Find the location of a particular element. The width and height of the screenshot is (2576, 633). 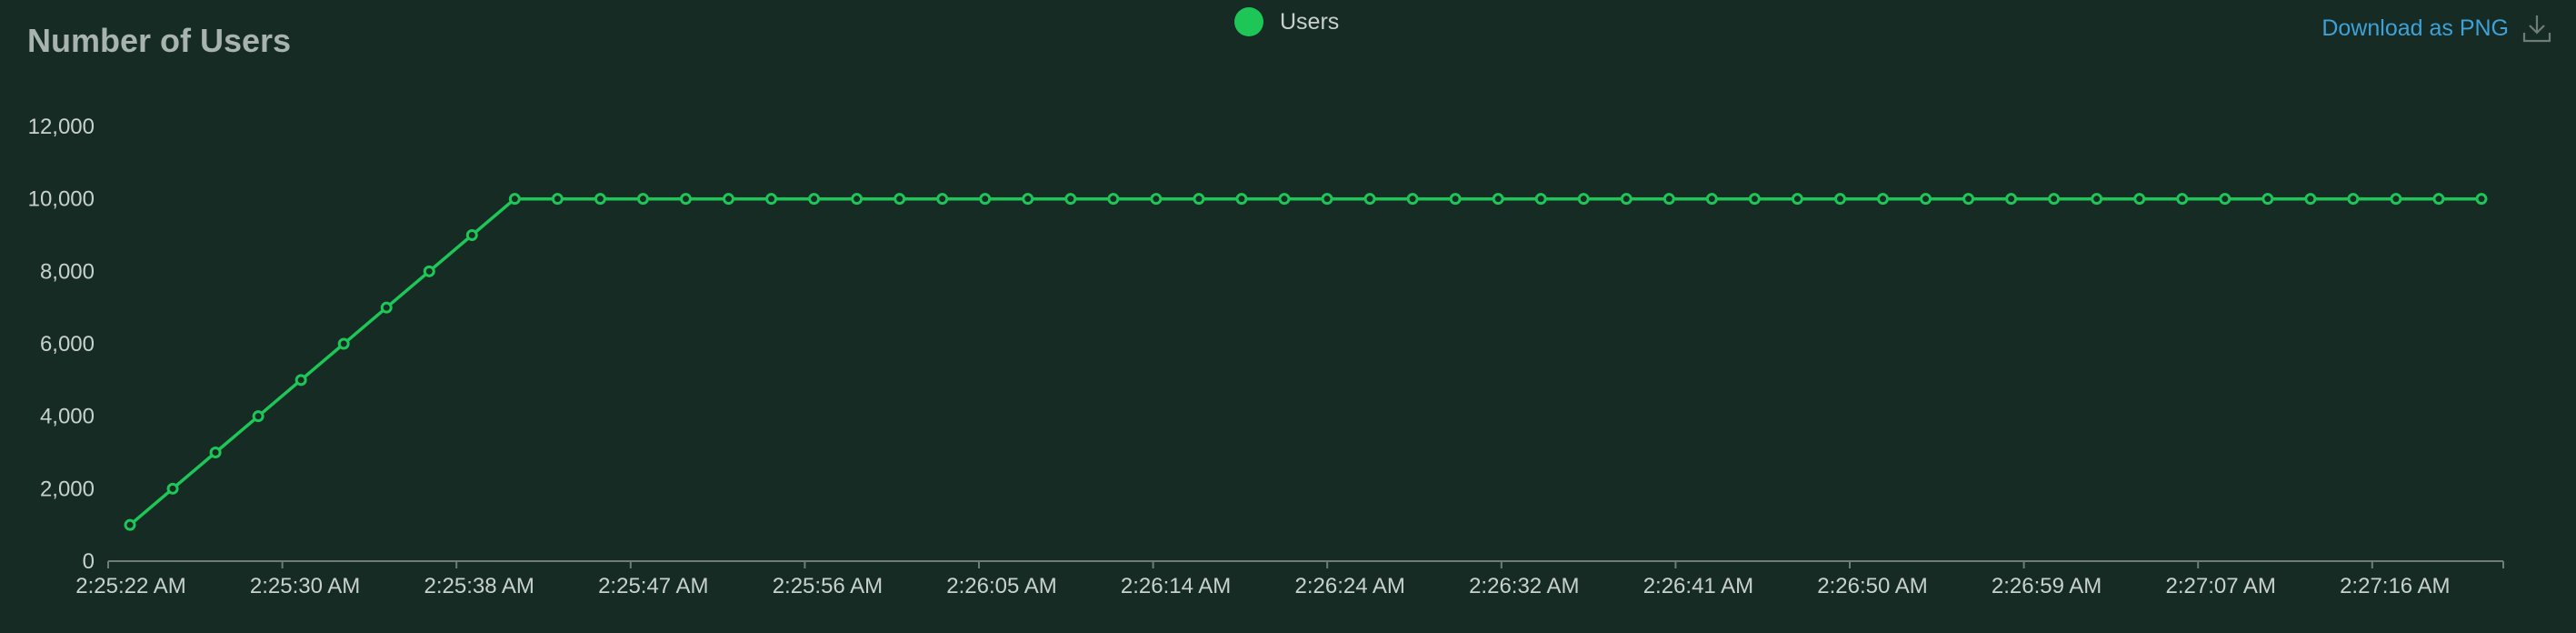

x-tick-label: 2:25:30 AM is located at coordinates (305, 586).